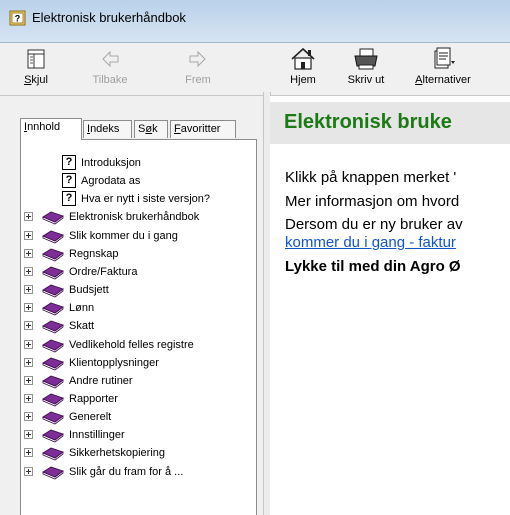  Describe the element at coordinates (109, 17) in the screenshot. I see `window-title: Elektronisk brukerhåndbok` at that location.